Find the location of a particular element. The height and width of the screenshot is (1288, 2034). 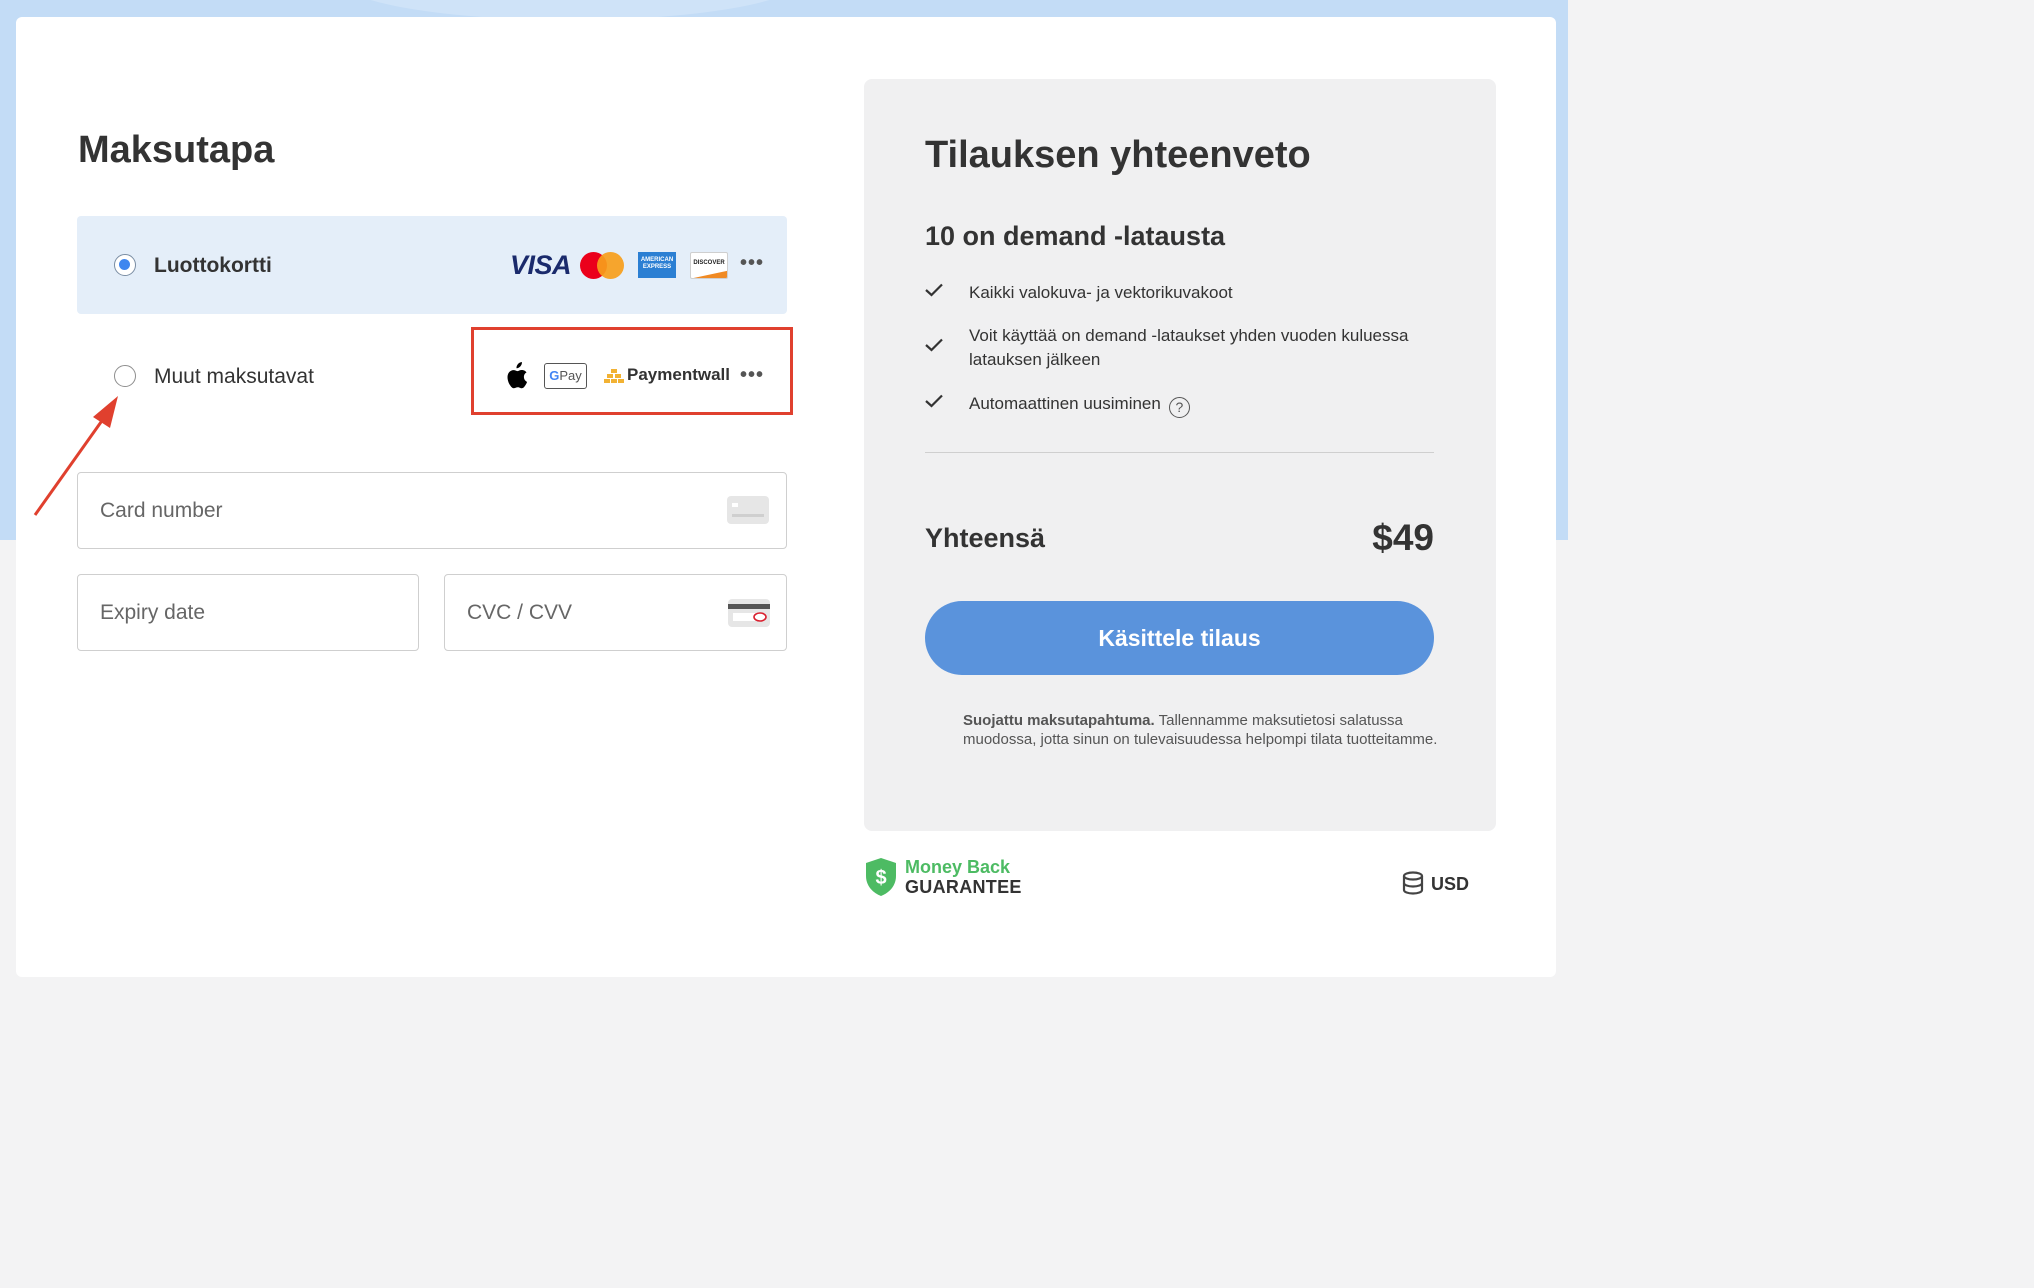

cvc-field is located at coordinates (615, 612).